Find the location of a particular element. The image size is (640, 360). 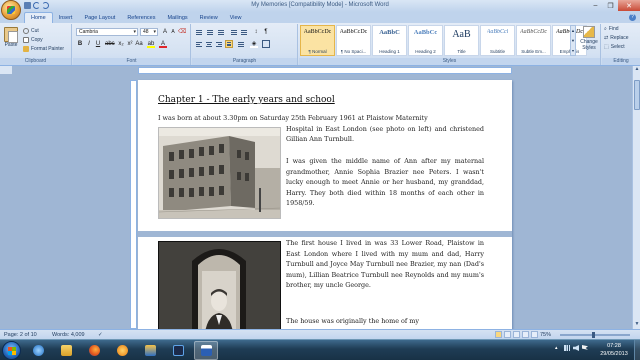

format-painter-label: Format Painter is located at coordinates (48, 49).